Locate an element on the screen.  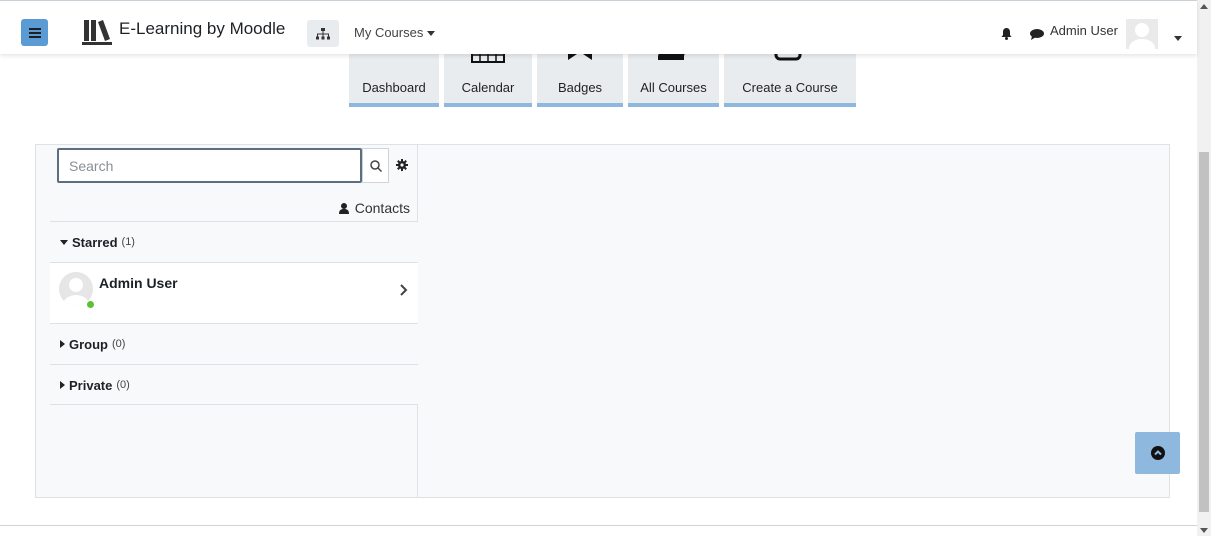
chevron-down-icon is located at coordinates (431, 34).